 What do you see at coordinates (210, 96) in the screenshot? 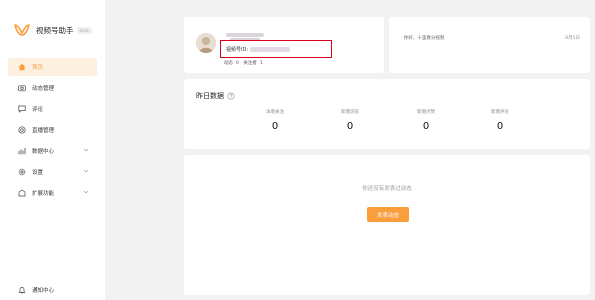
I see `yesterday-title-text: 昨日数据` at bounding box center [210, 96].